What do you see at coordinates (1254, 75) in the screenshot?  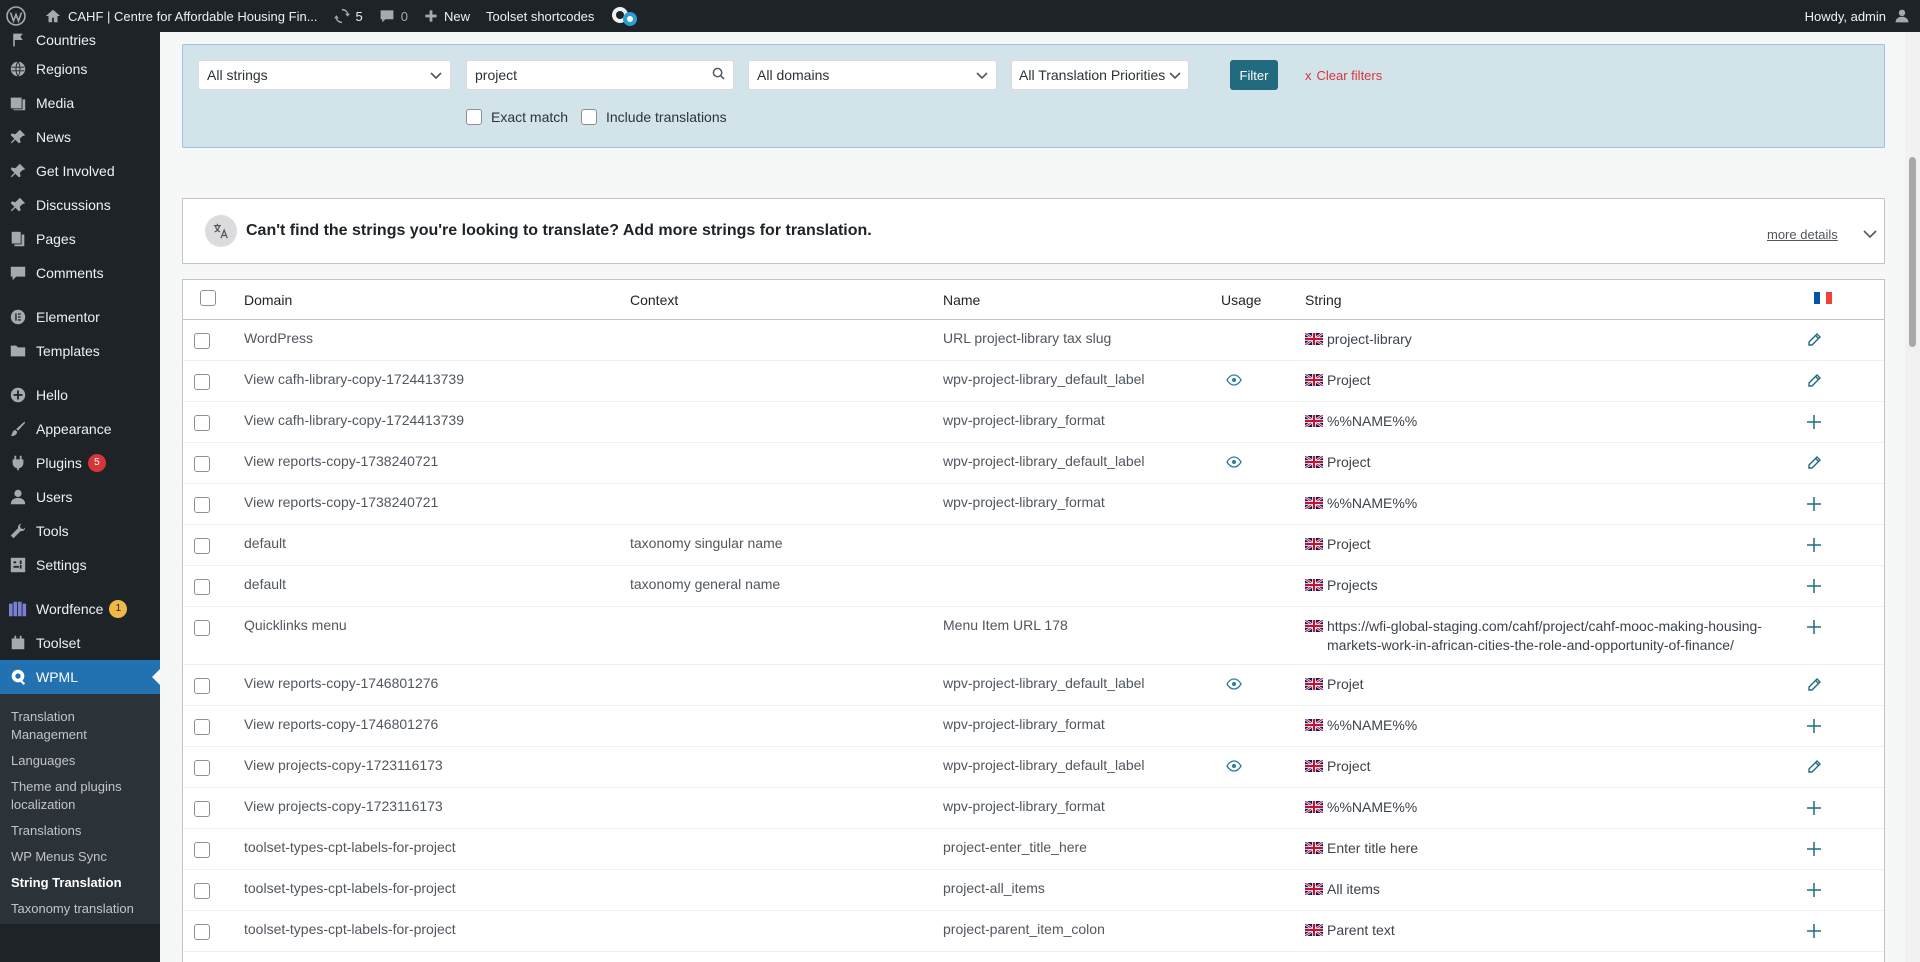 I see `filter-button: Filter` at bounding box center [1254, 75].